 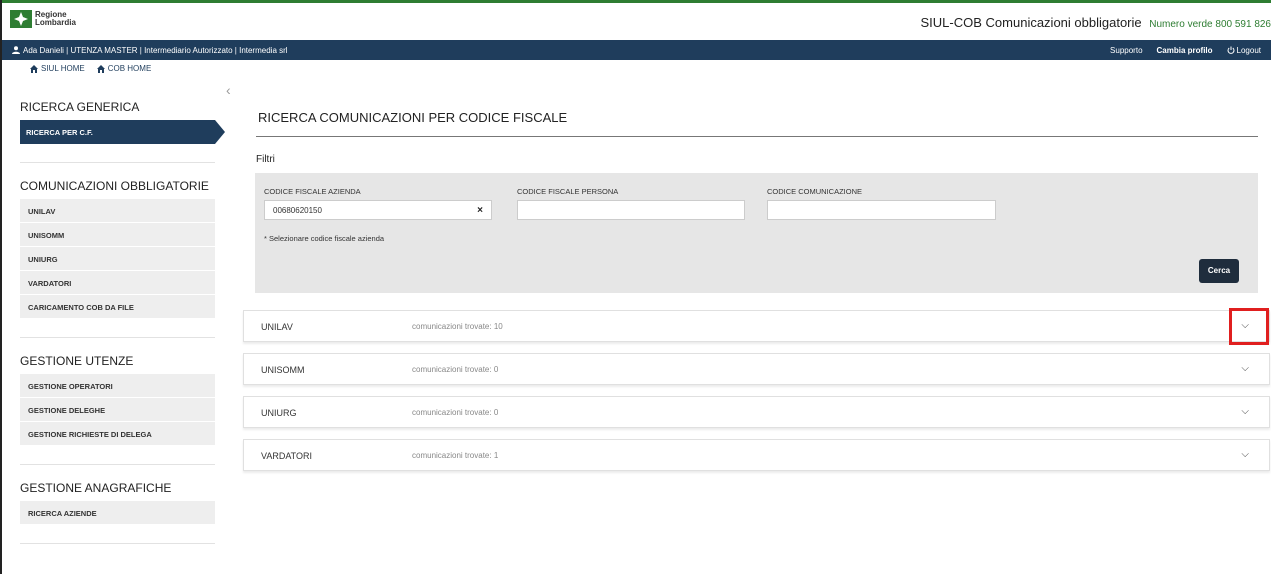 I want to click on power-icon, so click(x=1231, y=50).